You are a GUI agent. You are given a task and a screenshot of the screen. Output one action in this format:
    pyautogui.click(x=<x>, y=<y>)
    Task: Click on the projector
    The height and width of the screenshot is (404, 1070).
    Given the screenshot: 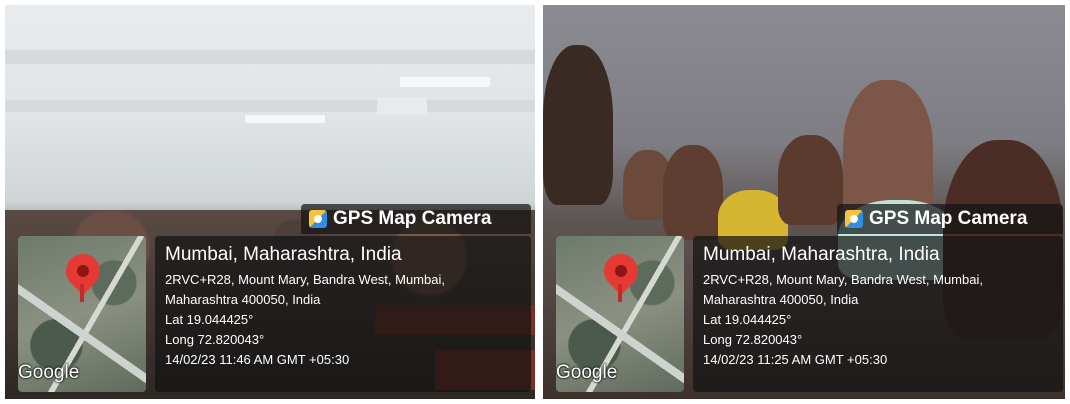 What is the action you would take?
    pyautogui.click(x=402, y=106)
    